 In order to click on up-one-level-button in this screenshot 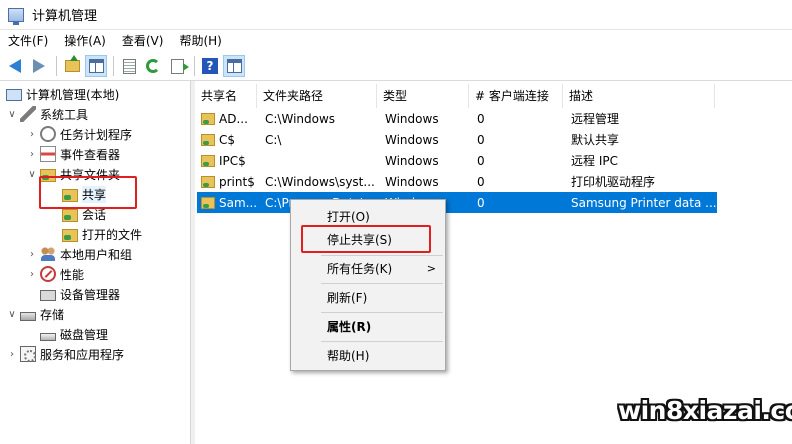, I will do `click(72, 66)`.